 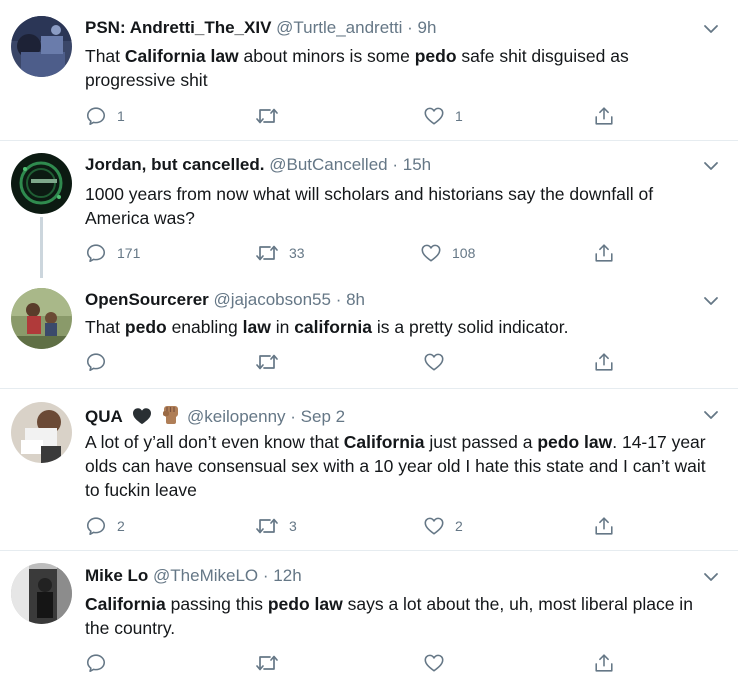 I want to click on timestamp: 9h, so click(x=427, y=27).